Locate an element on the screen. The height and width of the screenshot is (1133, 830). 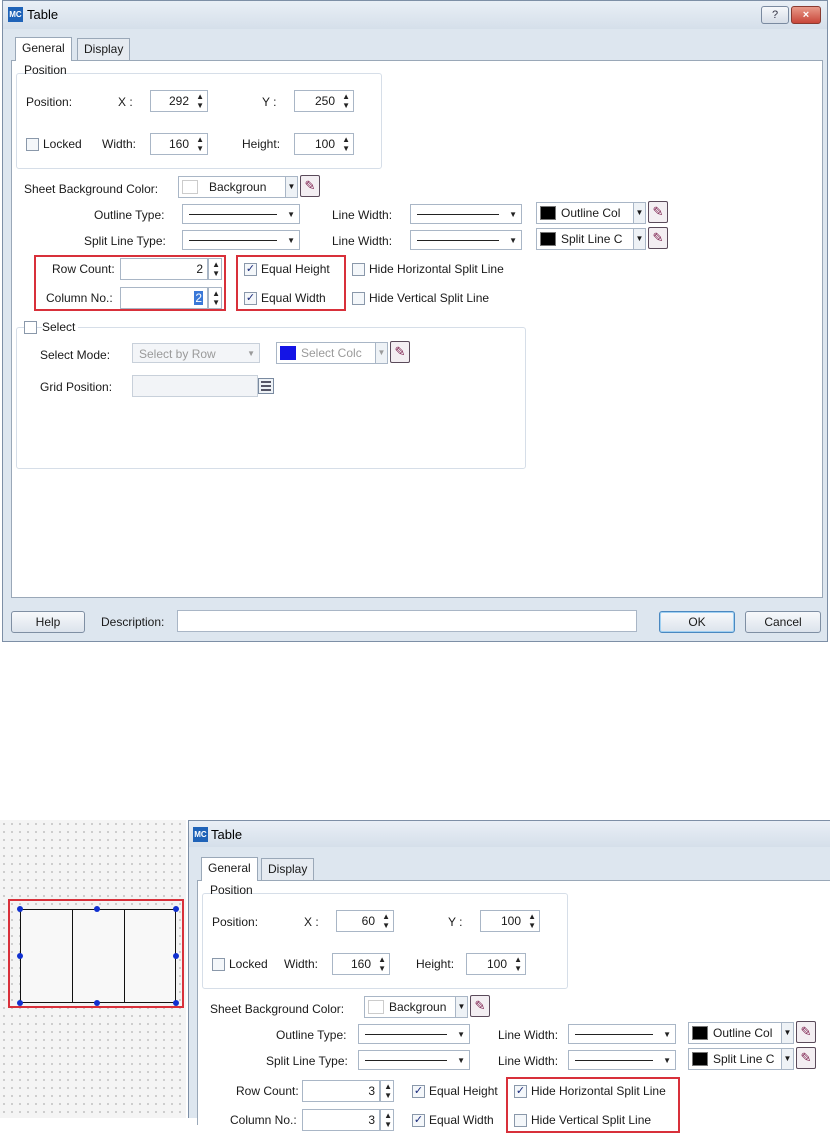
help-title-button: ? is located at coordinates (775, 15).